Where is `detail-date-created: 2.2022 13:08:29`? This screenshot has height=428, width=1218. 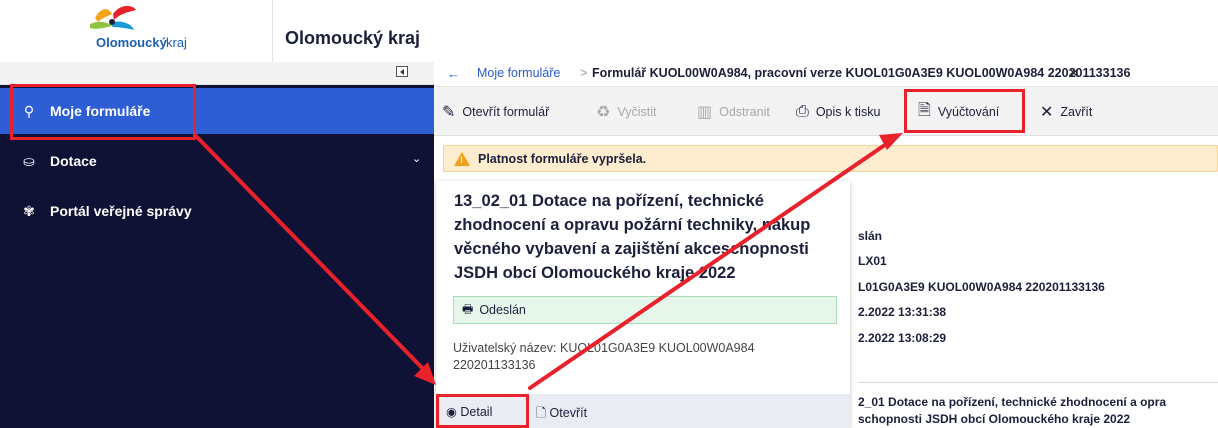
detail-date-created: 2.2022 13:08:29 is located at coordinates (902, 338).